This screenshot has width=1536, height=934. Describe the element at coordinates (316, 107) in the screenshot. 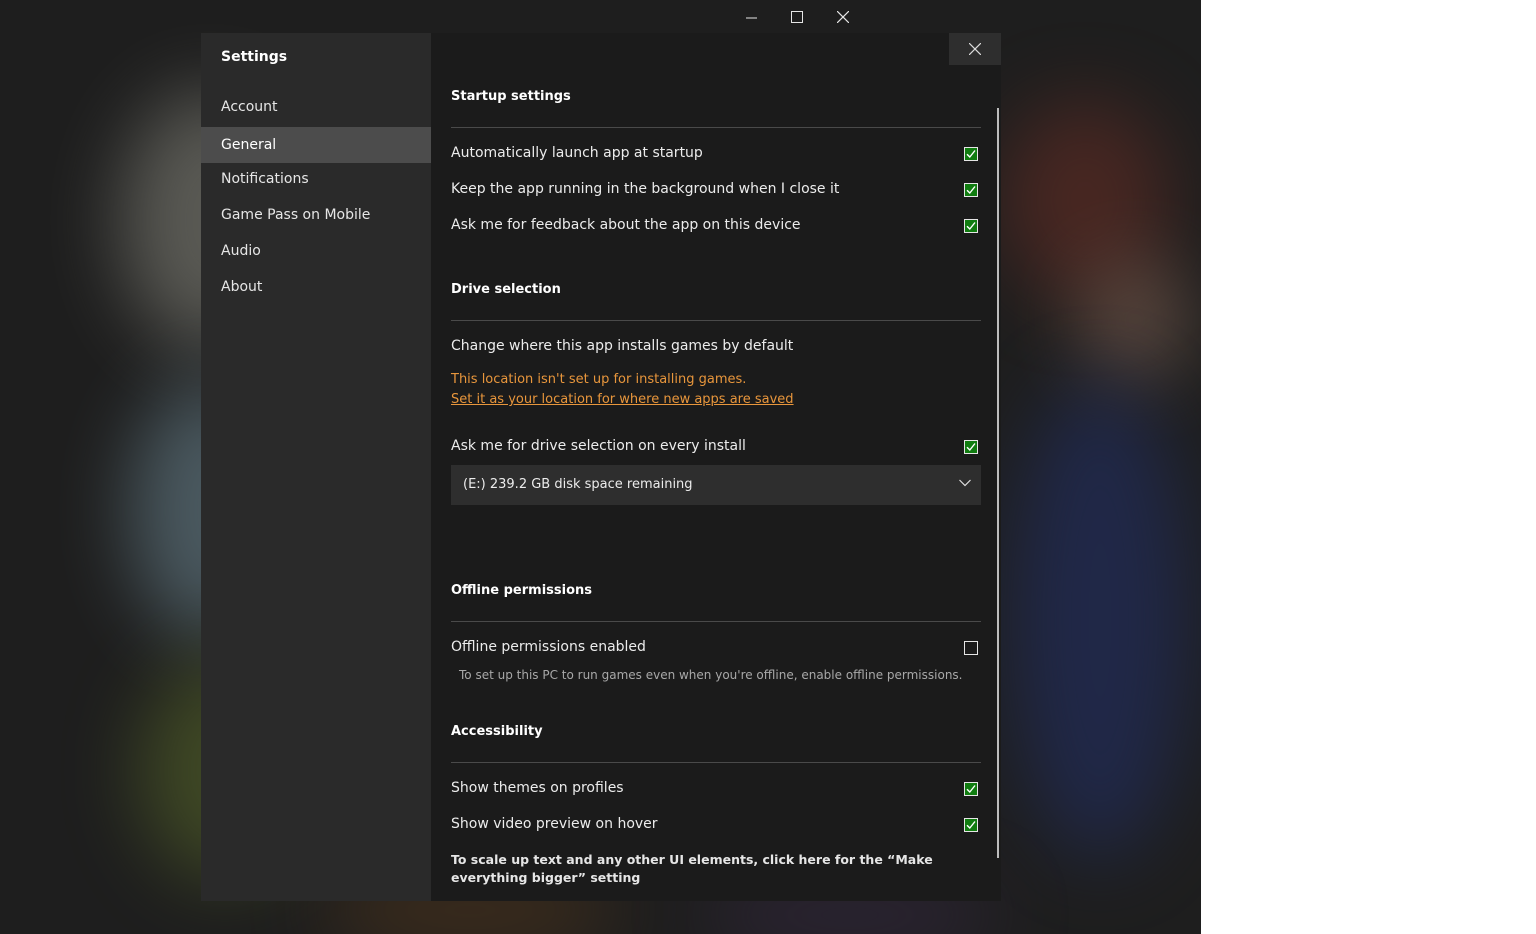

I see `sidebar-item-account: Account` at that location.